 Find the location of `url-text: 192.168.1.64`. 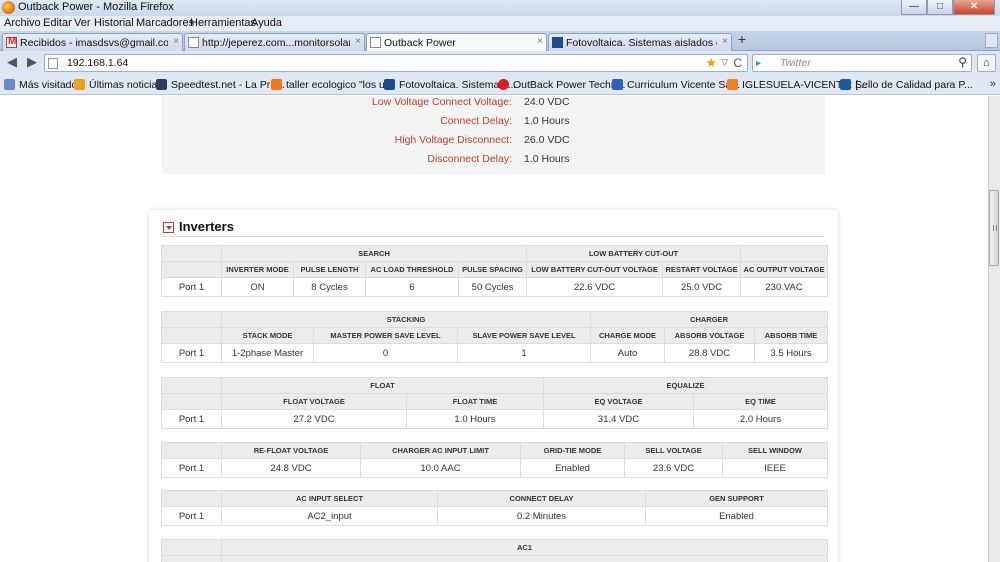

url-text: 192.168.1.64 is located at coordinates (97, 63).